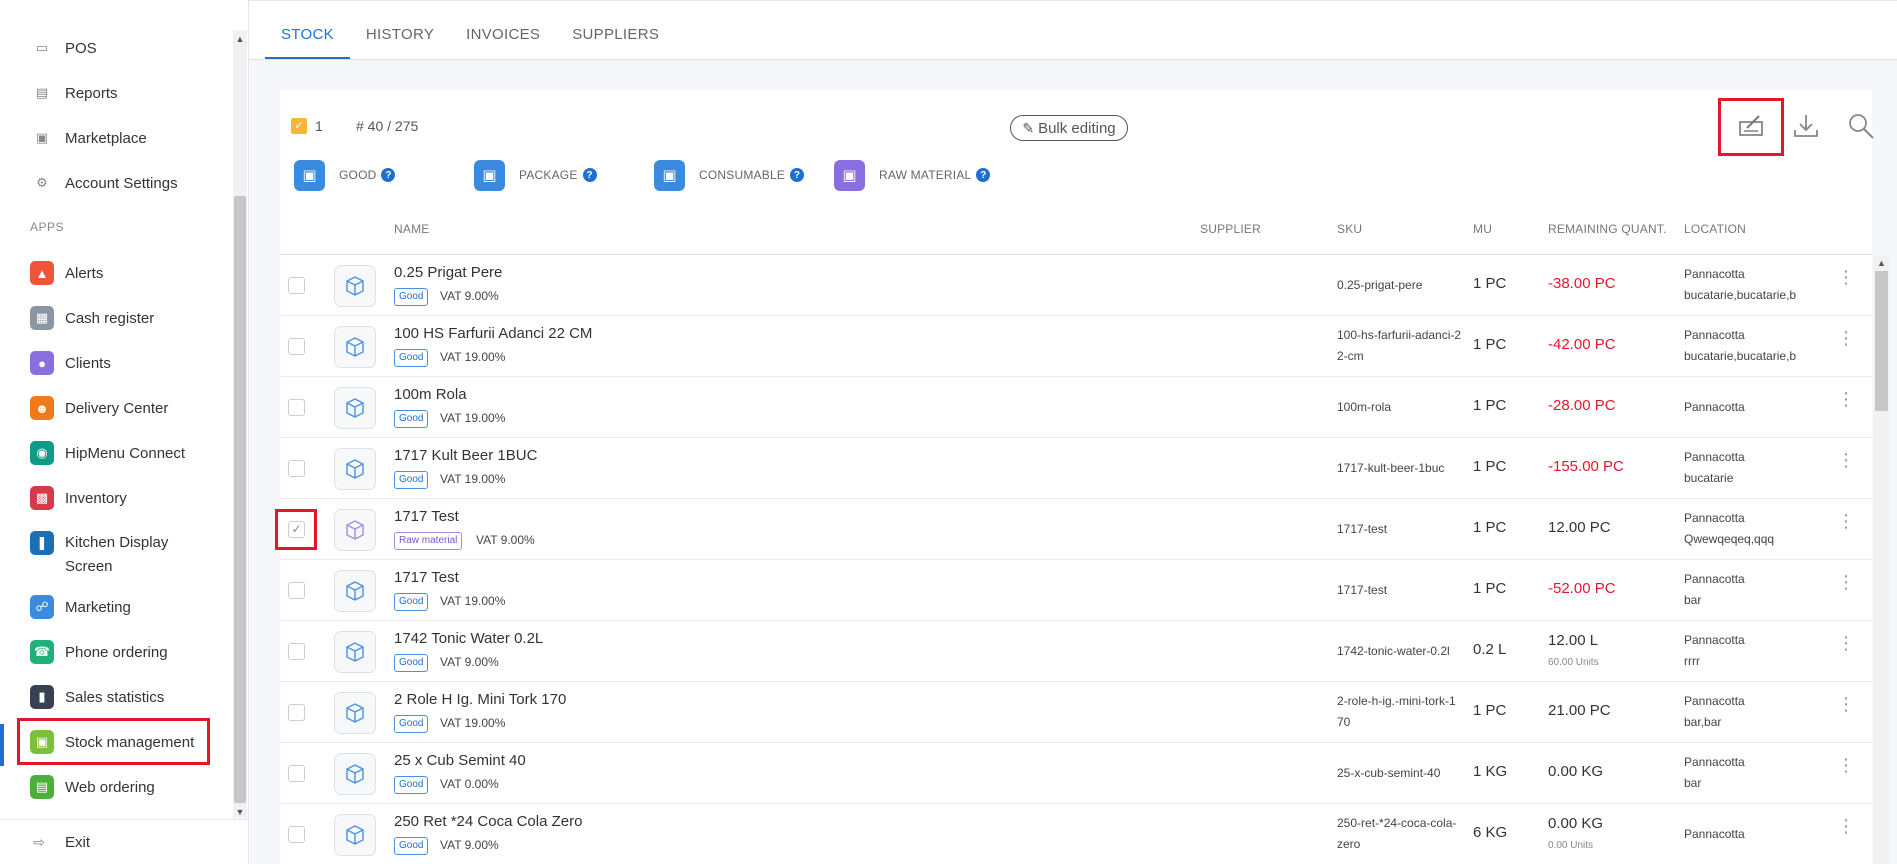  I want to click on product-name: 1742 Tonic Water 0.2L, so click(468, 638).